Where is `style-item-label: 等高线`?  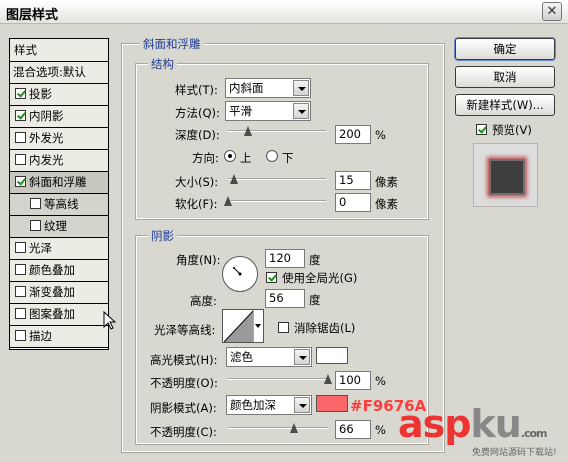
style-item-label: 等高线 is located at coordinates (61, 204).